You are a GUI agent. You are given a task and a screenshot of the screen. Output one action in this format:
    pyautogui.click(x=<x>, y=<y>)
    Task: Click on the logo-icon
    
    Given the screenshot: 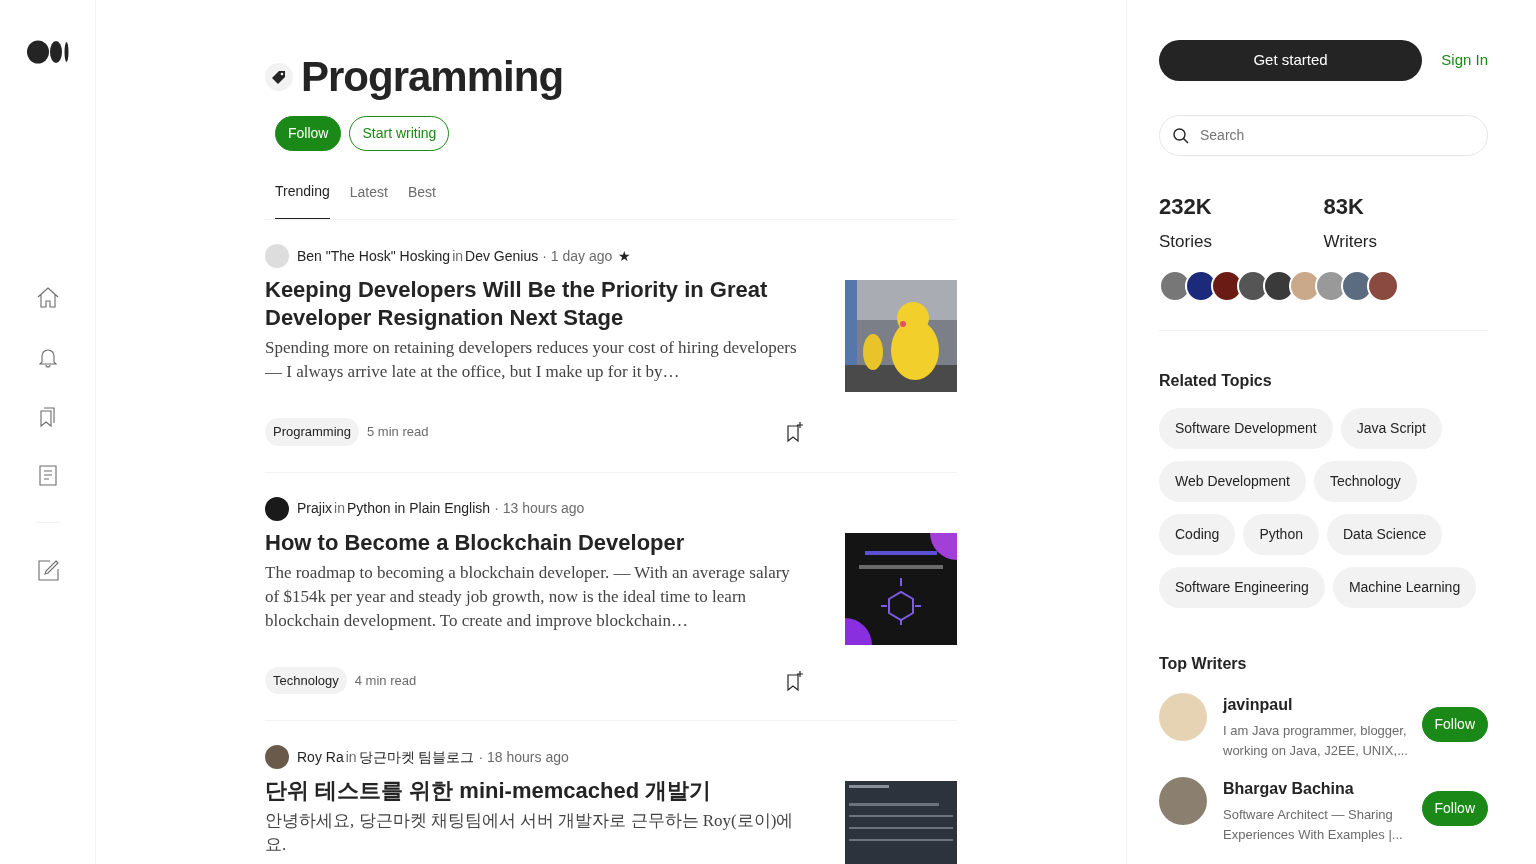 What is the action you would take?
    pyautogui.click(x=47, y=52)
    